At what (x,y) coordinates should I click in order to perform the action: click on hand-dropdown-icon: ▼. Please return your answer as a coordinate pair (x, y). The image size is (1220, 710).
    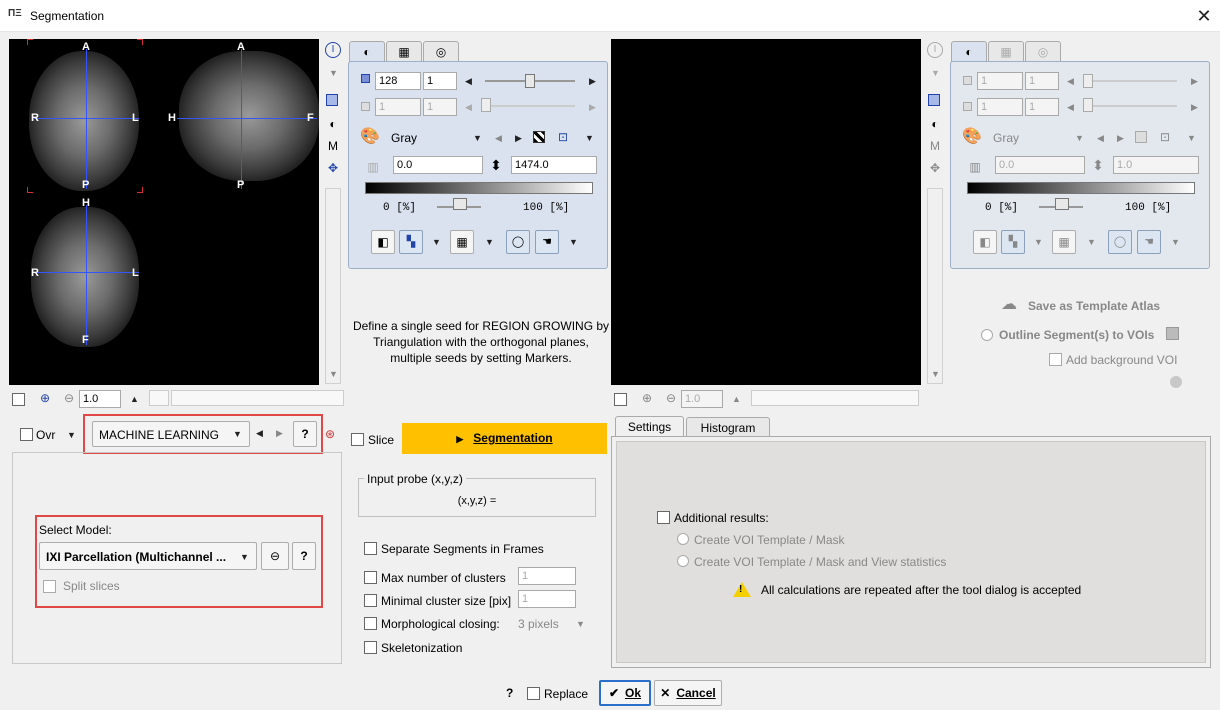
    Looking at the image, I should click on (573, 242).